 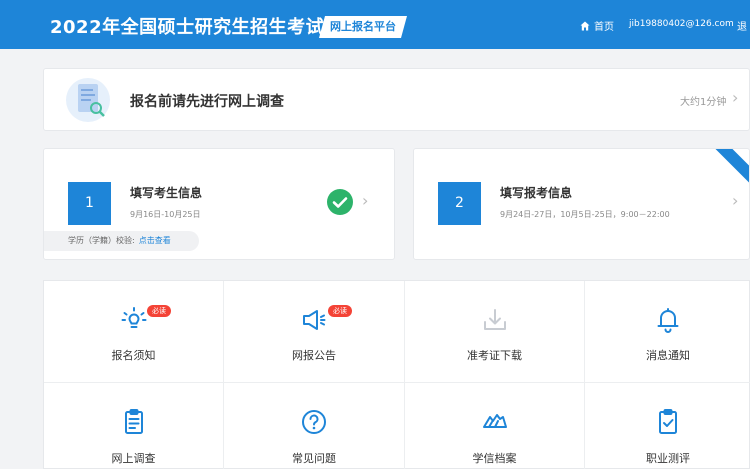 What do you see at coordinates (668, 355) in the screenshot?
I see `tile-label: 消息通知` at bounding box center [668, 355].